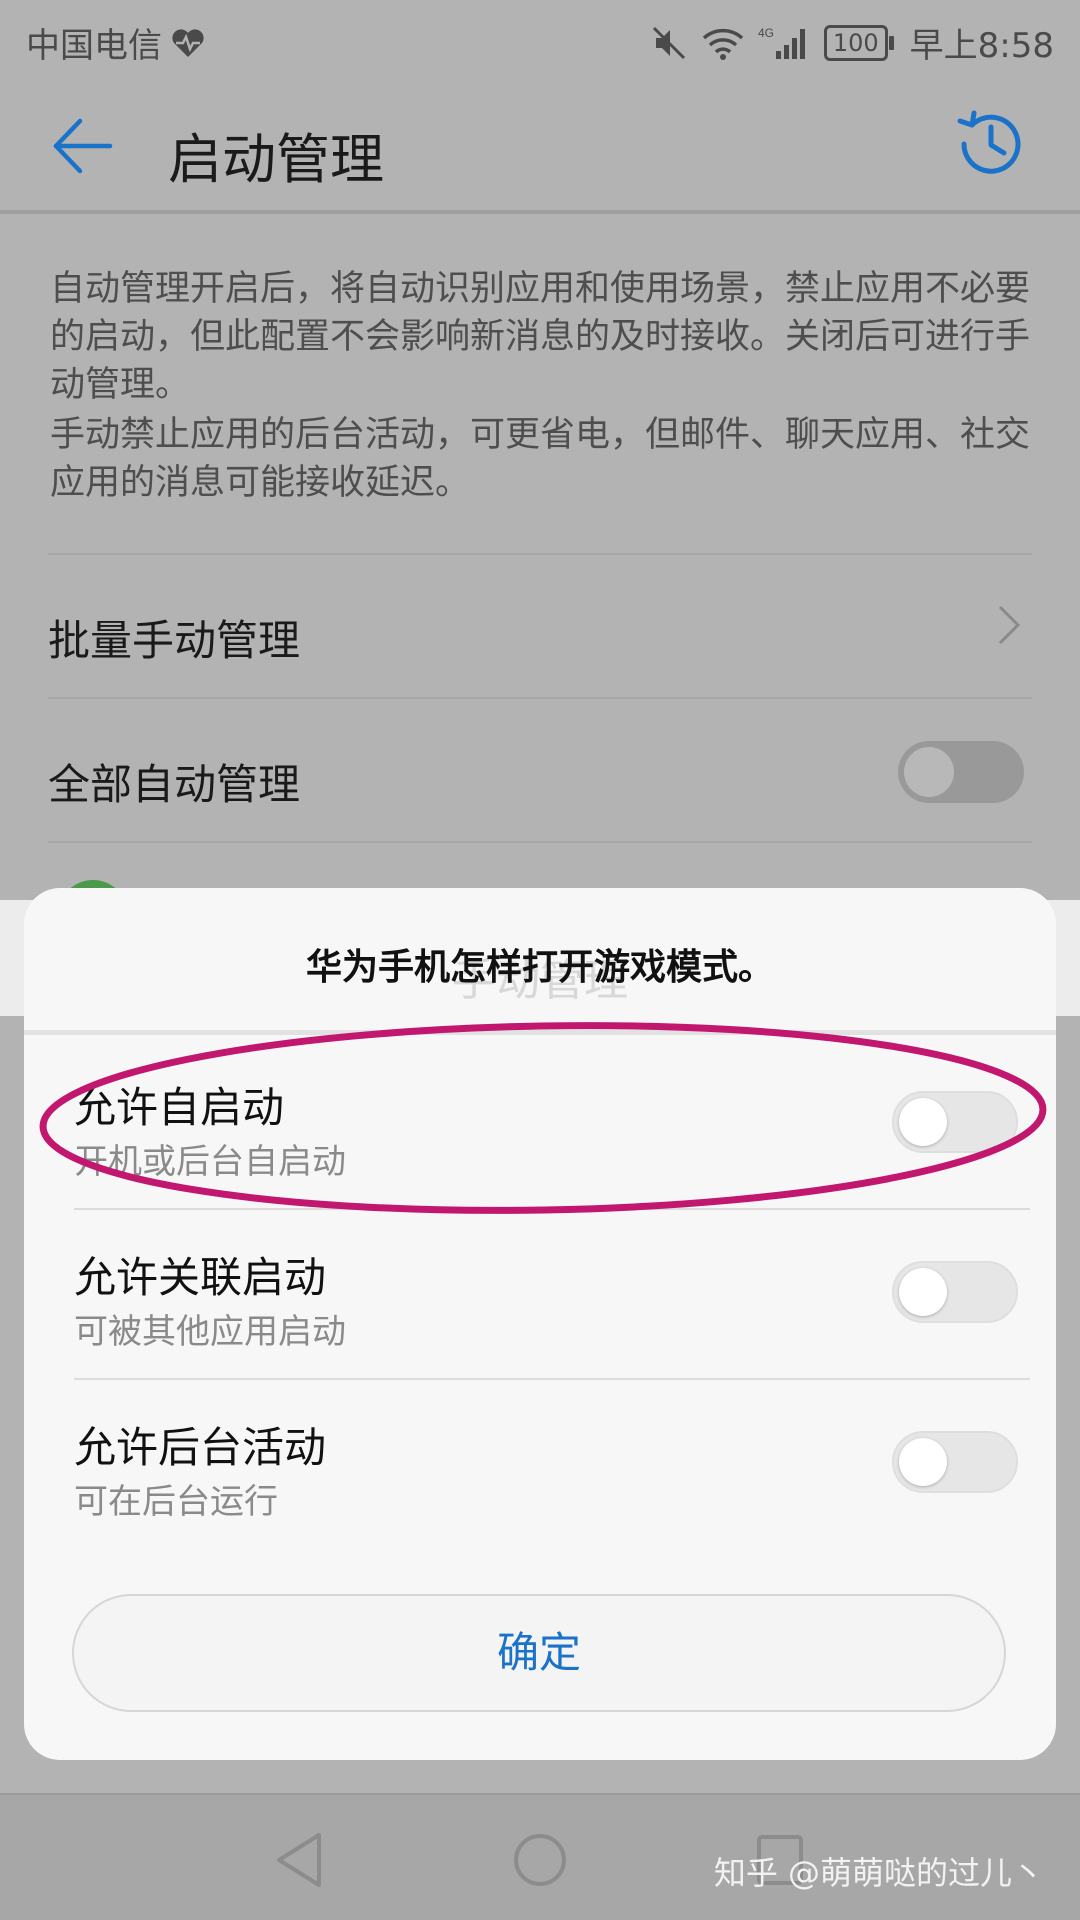 The width and height of the screenshot is (1080, 1920). What do you see at coordinates (955, 1462) in the screenshot?
I see `background-activity-toggle` at bounding box center [955, 1462].